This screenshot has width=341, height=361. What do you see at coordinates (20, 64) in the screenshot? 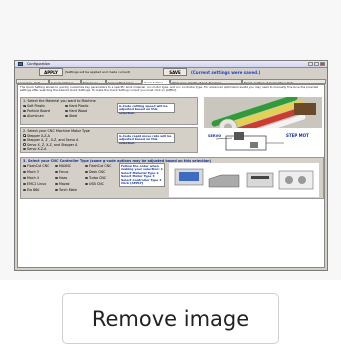
I see `app-icon` at bounding box center [20, 64].